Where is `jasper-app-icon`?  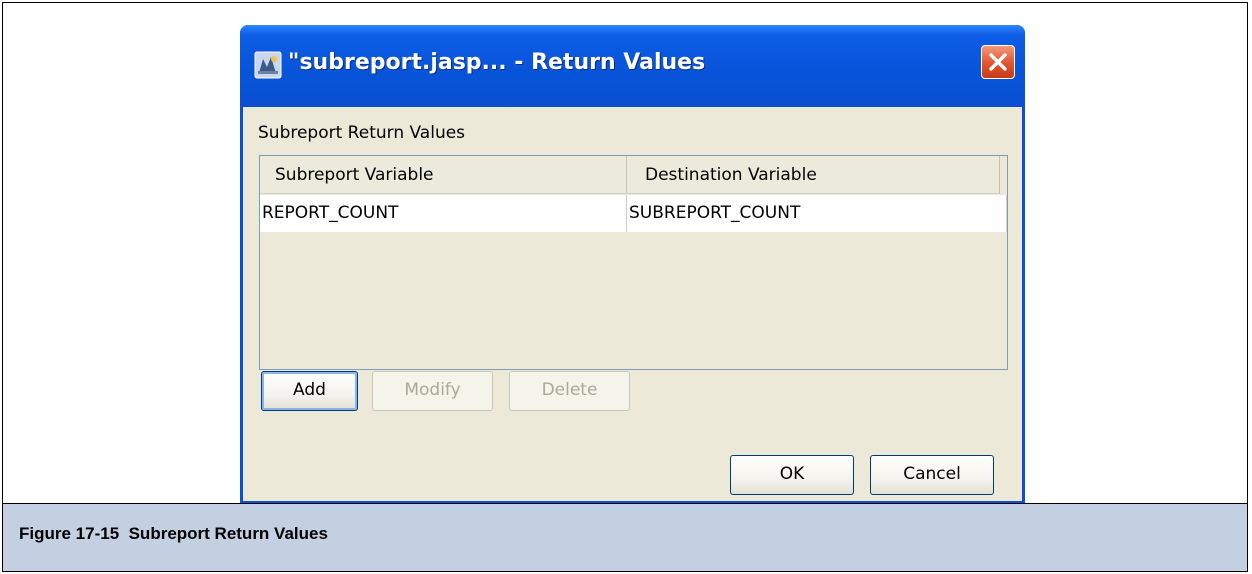
jasper-app-icon is located at coordinates (268, 65).